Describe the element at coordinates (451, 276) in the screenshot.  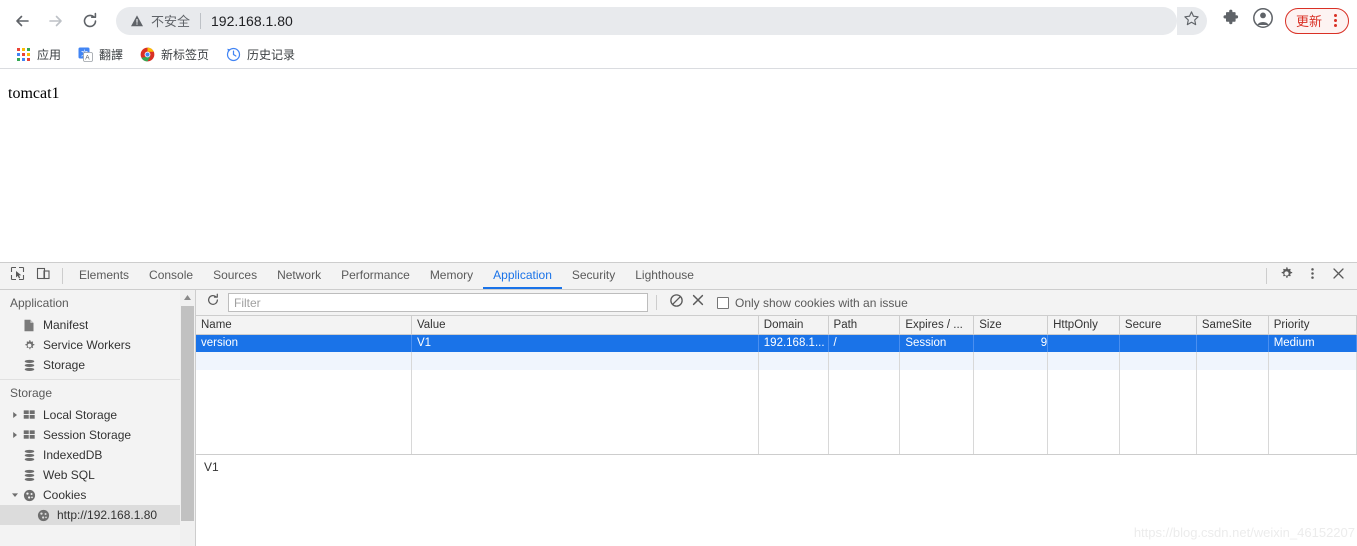
I see `tab-memory: Memory` at that location.